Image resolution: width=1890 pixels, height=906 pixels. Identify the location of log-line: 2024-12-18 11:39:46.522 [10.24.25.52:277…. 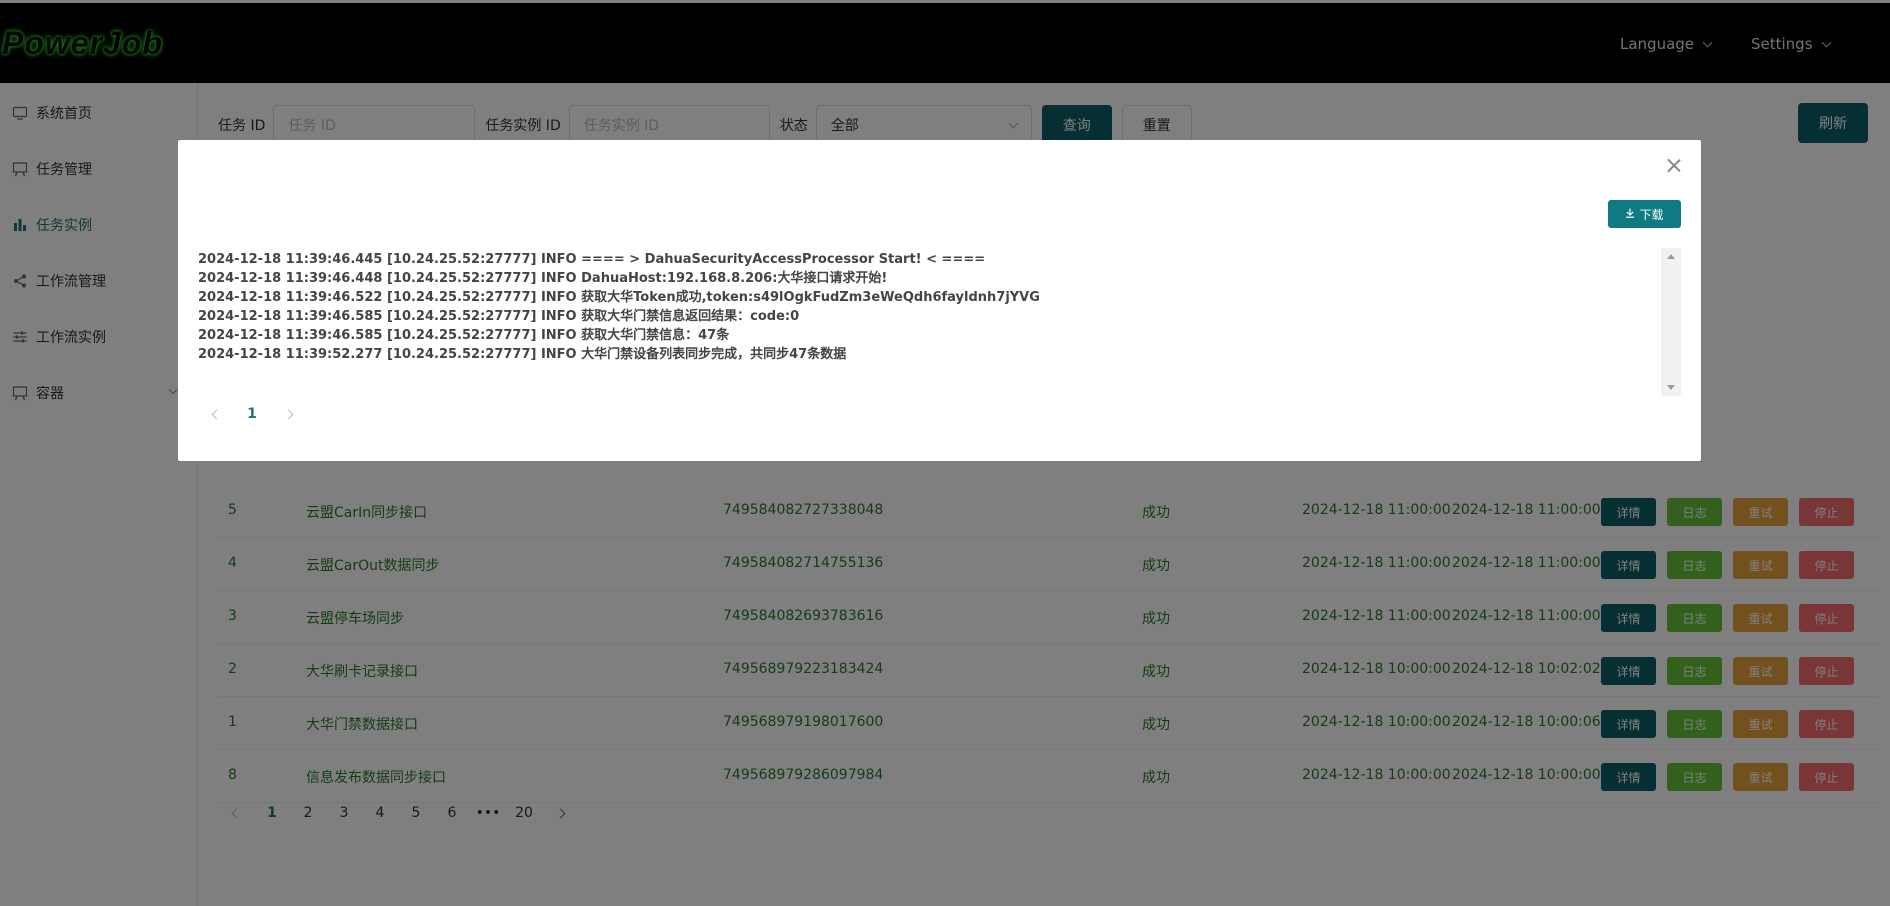
(619, 297).